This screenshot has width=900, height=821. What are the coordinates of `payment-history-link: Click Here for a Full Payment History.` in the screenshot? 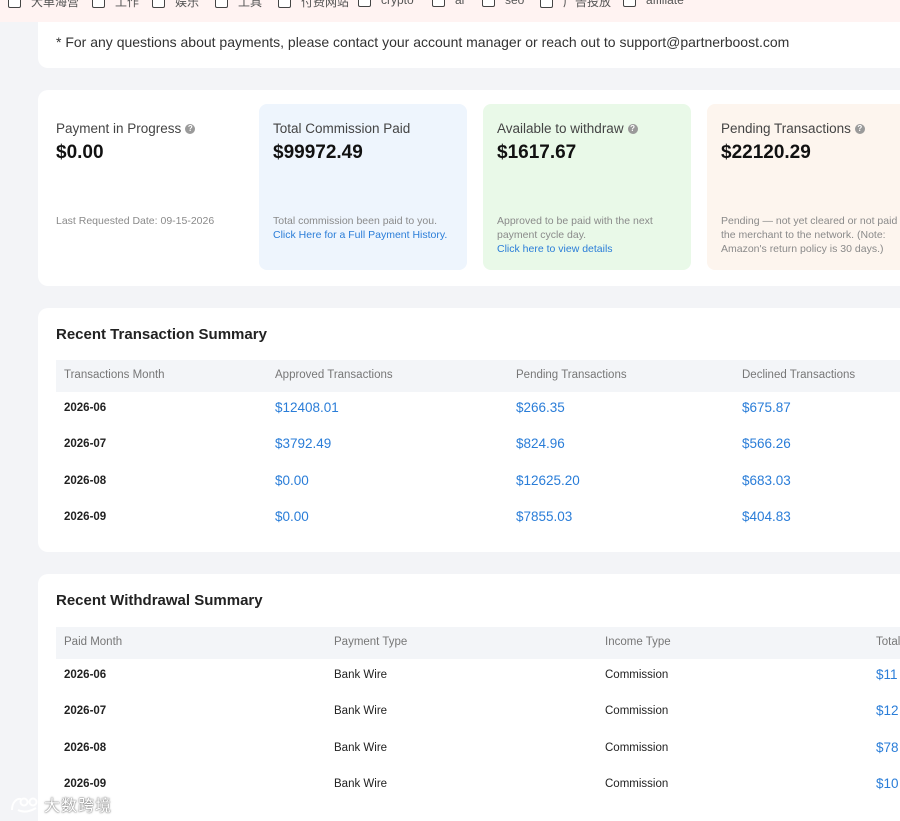 It's located at (369, 235).